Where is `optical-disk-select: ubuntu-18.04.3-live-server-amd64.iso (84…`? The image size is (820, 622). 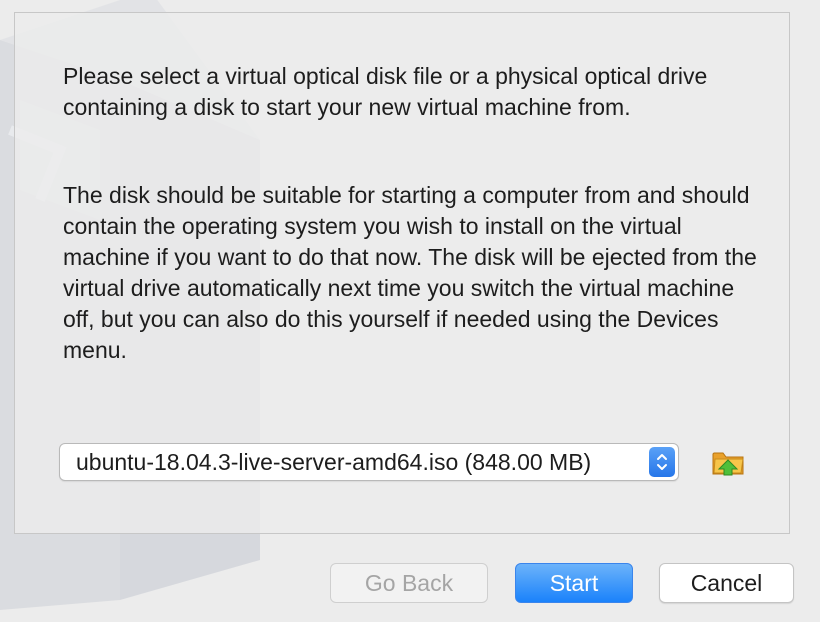 optical-disk-select: ubuntu-18.04.3-live-server-amd64.iso (84… is located at coordinates (369, 462).